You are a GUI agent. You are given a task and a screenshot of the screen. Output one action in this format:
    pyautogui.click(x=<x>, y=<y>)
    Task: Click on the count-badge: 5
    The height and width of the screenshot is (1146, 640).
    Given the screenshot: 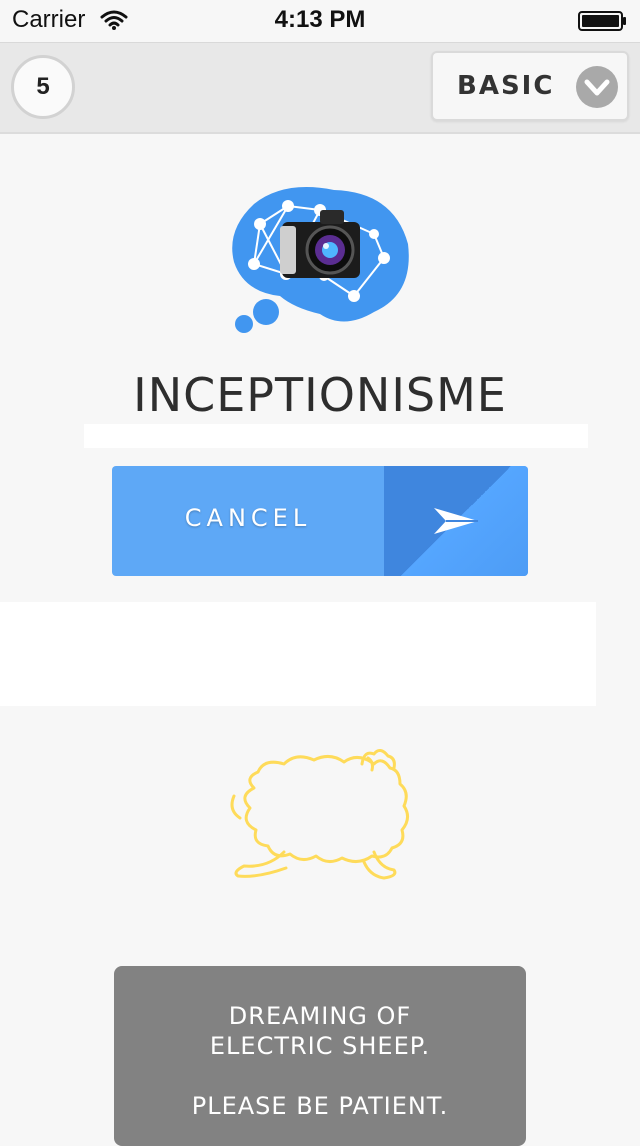 What is the action you would take?
    pyautogui.click(x=43, y=87)
    